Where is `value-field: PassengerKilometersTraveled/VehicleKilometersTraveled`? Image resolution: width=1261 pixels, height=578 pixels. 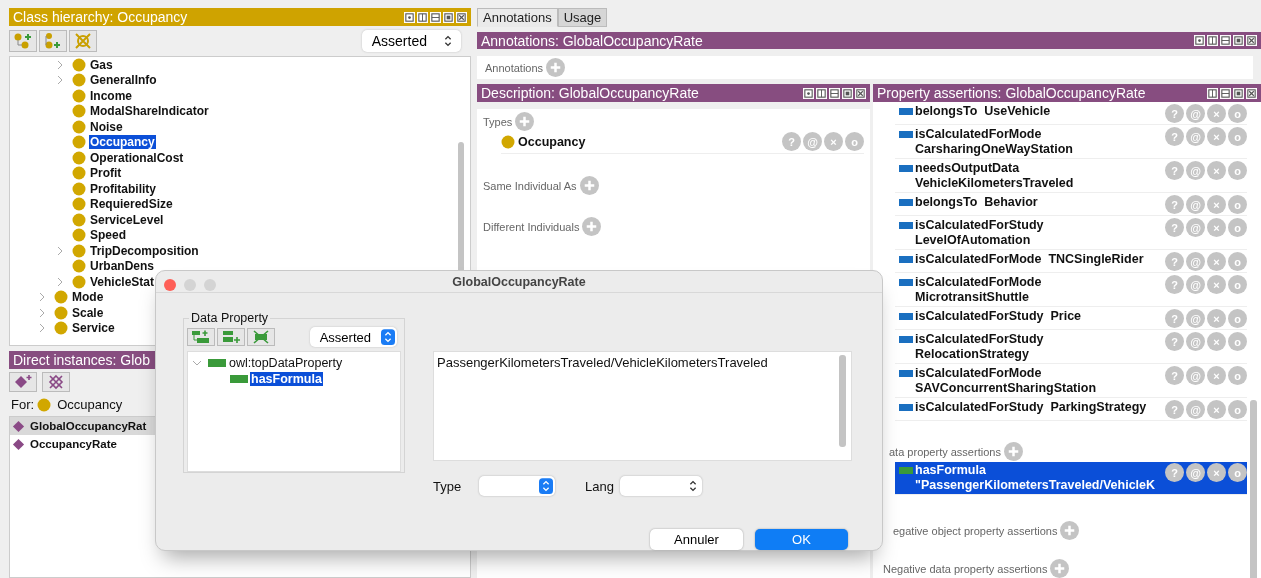
value-field: PassengerKilometersTraveled/VehicleKilometersTraveled is located at coordinates (642, 406).